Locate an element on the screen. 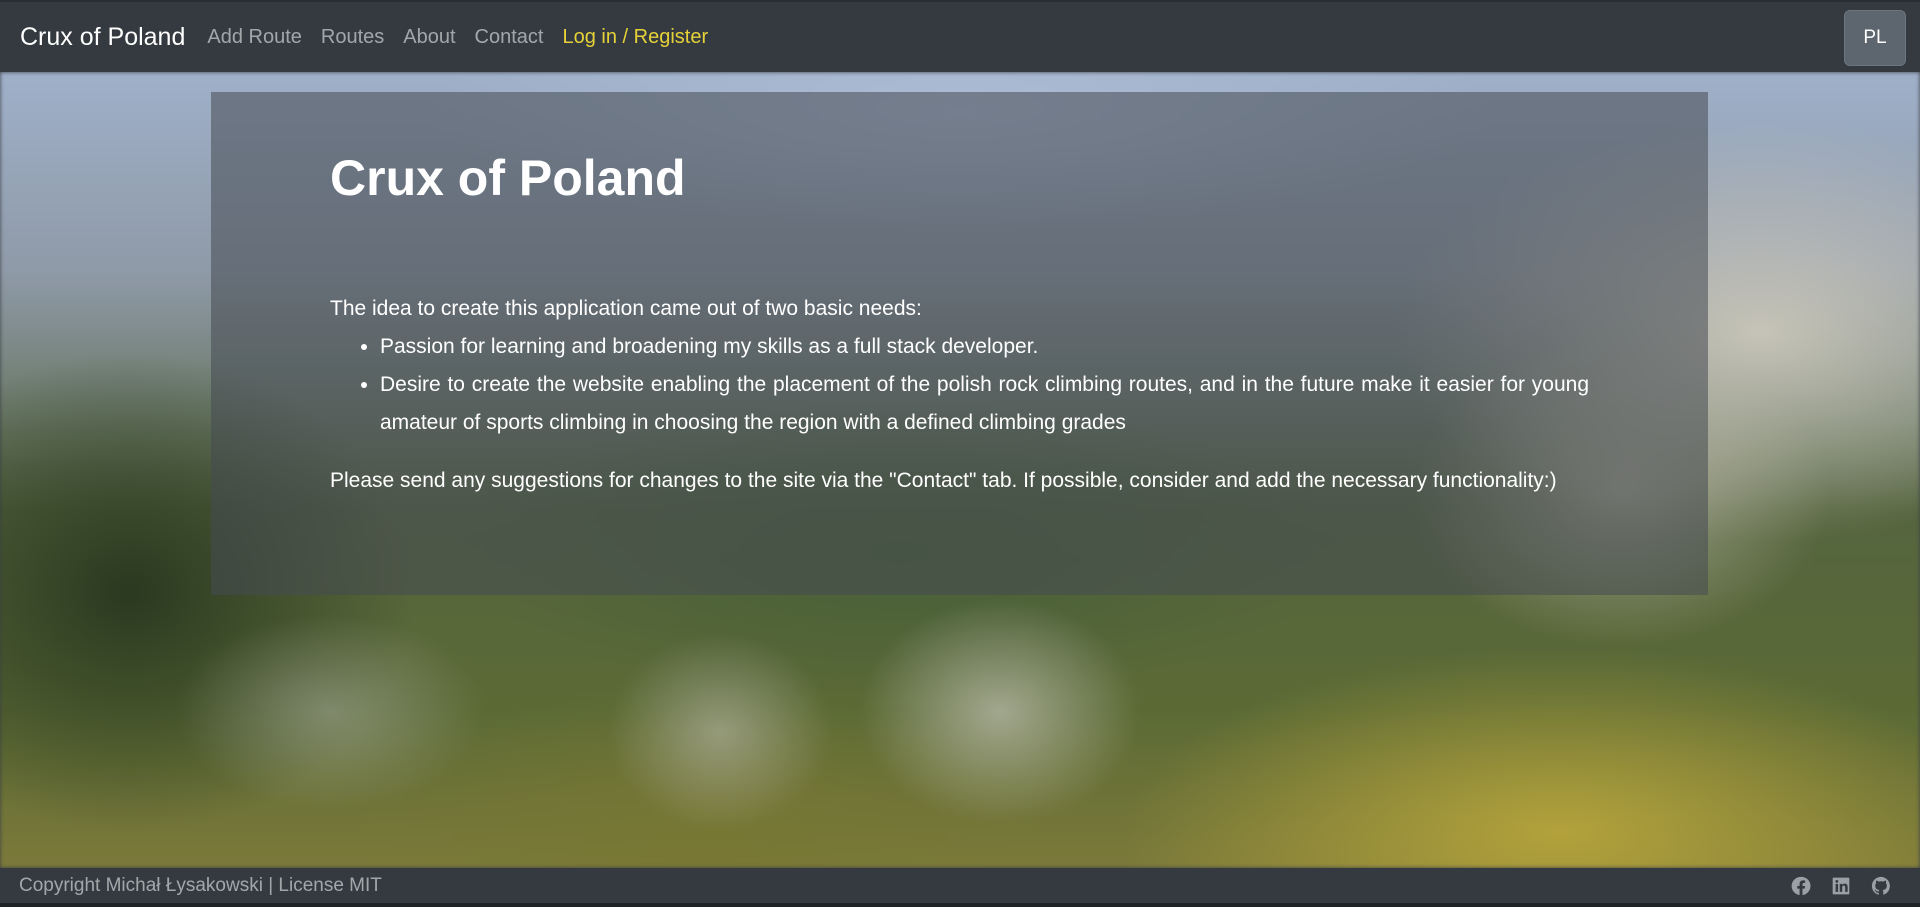  facebook-icon is located at coordinates (1801, 886).